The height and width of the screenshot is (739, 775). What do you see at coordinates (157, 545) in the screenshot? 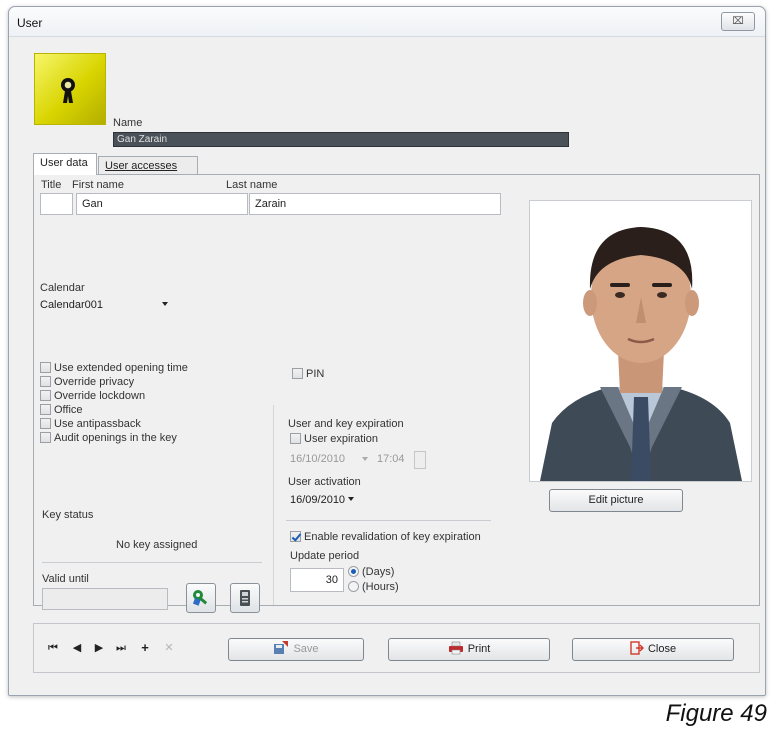
I see `key-status-value: No key assigned` at bounding box center [157, 545].